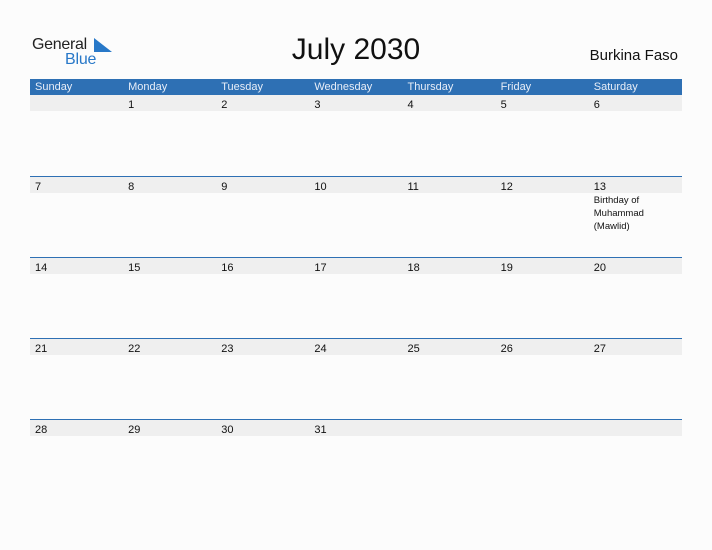  I want to click on day-cell: 2, so click(262, 103).